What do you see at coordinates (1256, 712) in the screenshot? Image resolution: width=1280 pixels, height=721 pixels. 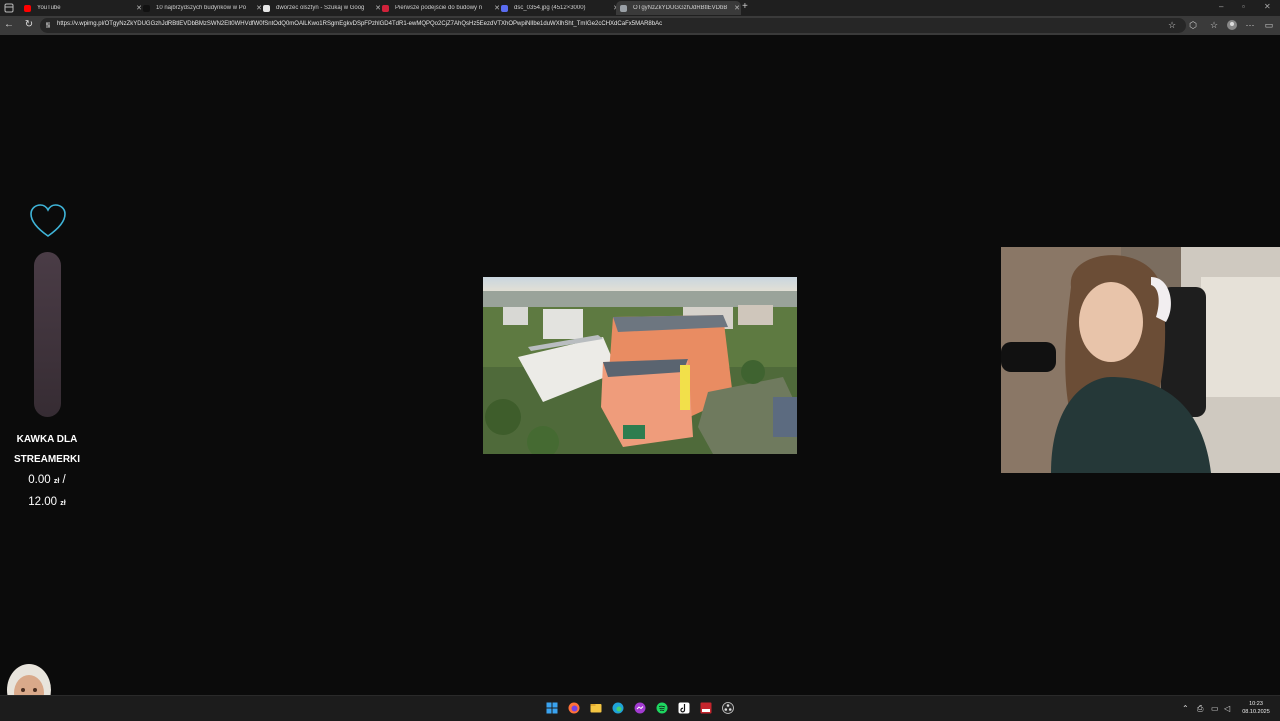 I see `clock-date: 08.10.2025` at bounding box center [1256, 712].